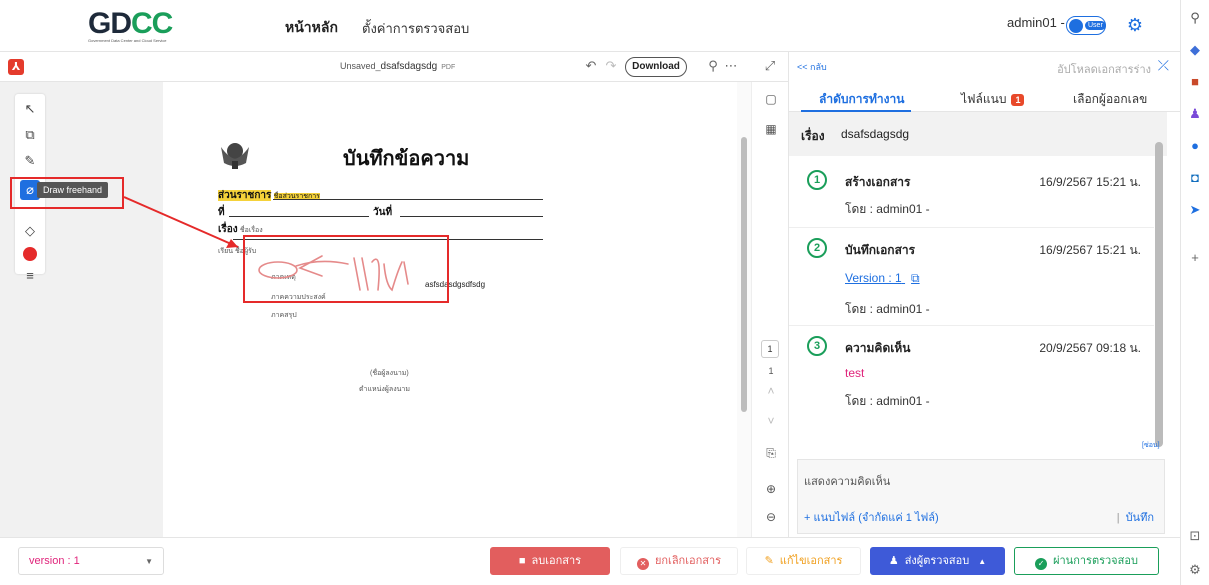 The width and height of the screenshot is (1209, 585). Describe the element at coordinates (771, 391) in the screenshot. I see `chevron-up-icon: ˄` at that location.